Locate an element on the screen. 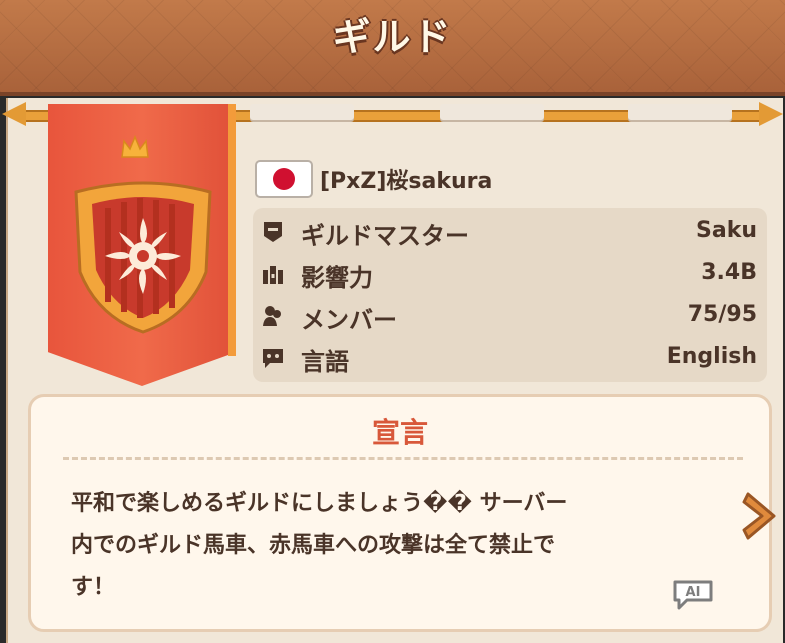 This screenshot has height=643, width=785. guild-emblem-icon is located at coordinates (143, 257).